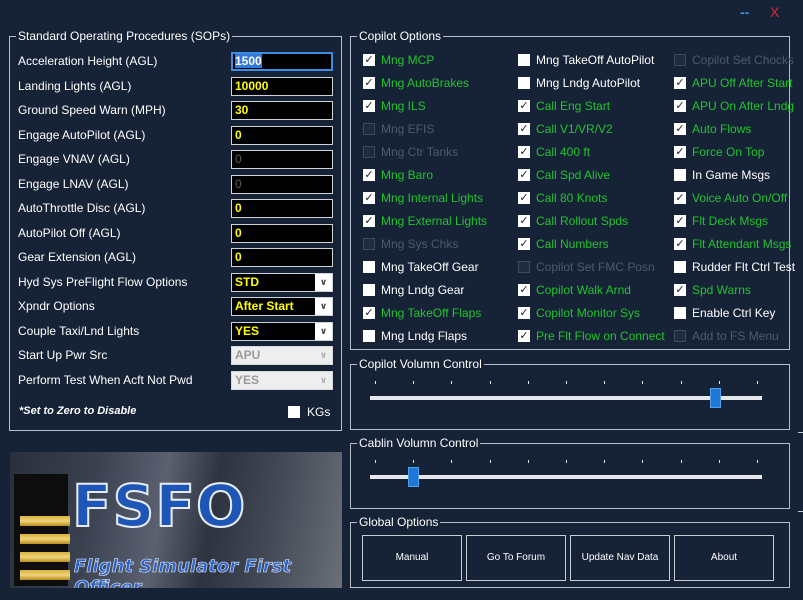 Image resolution: width=803 pixels, height=600 pixels. What do you see at coordinates (82, 135) in the screenshot?
I see `sop-label-engage-autopilot-agl: Engage AutoPilot (AGL)` at bounding box center [82, 135].